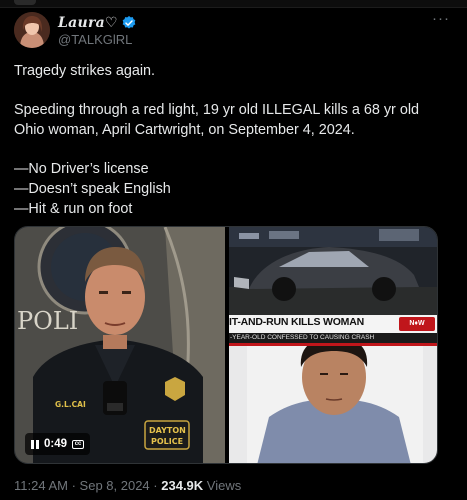 Image resolution: width=467 pixels, height=500 pixels. I want to click on tweet-header: Laura♡ @TALKGlRL ···, so click(234, 31).